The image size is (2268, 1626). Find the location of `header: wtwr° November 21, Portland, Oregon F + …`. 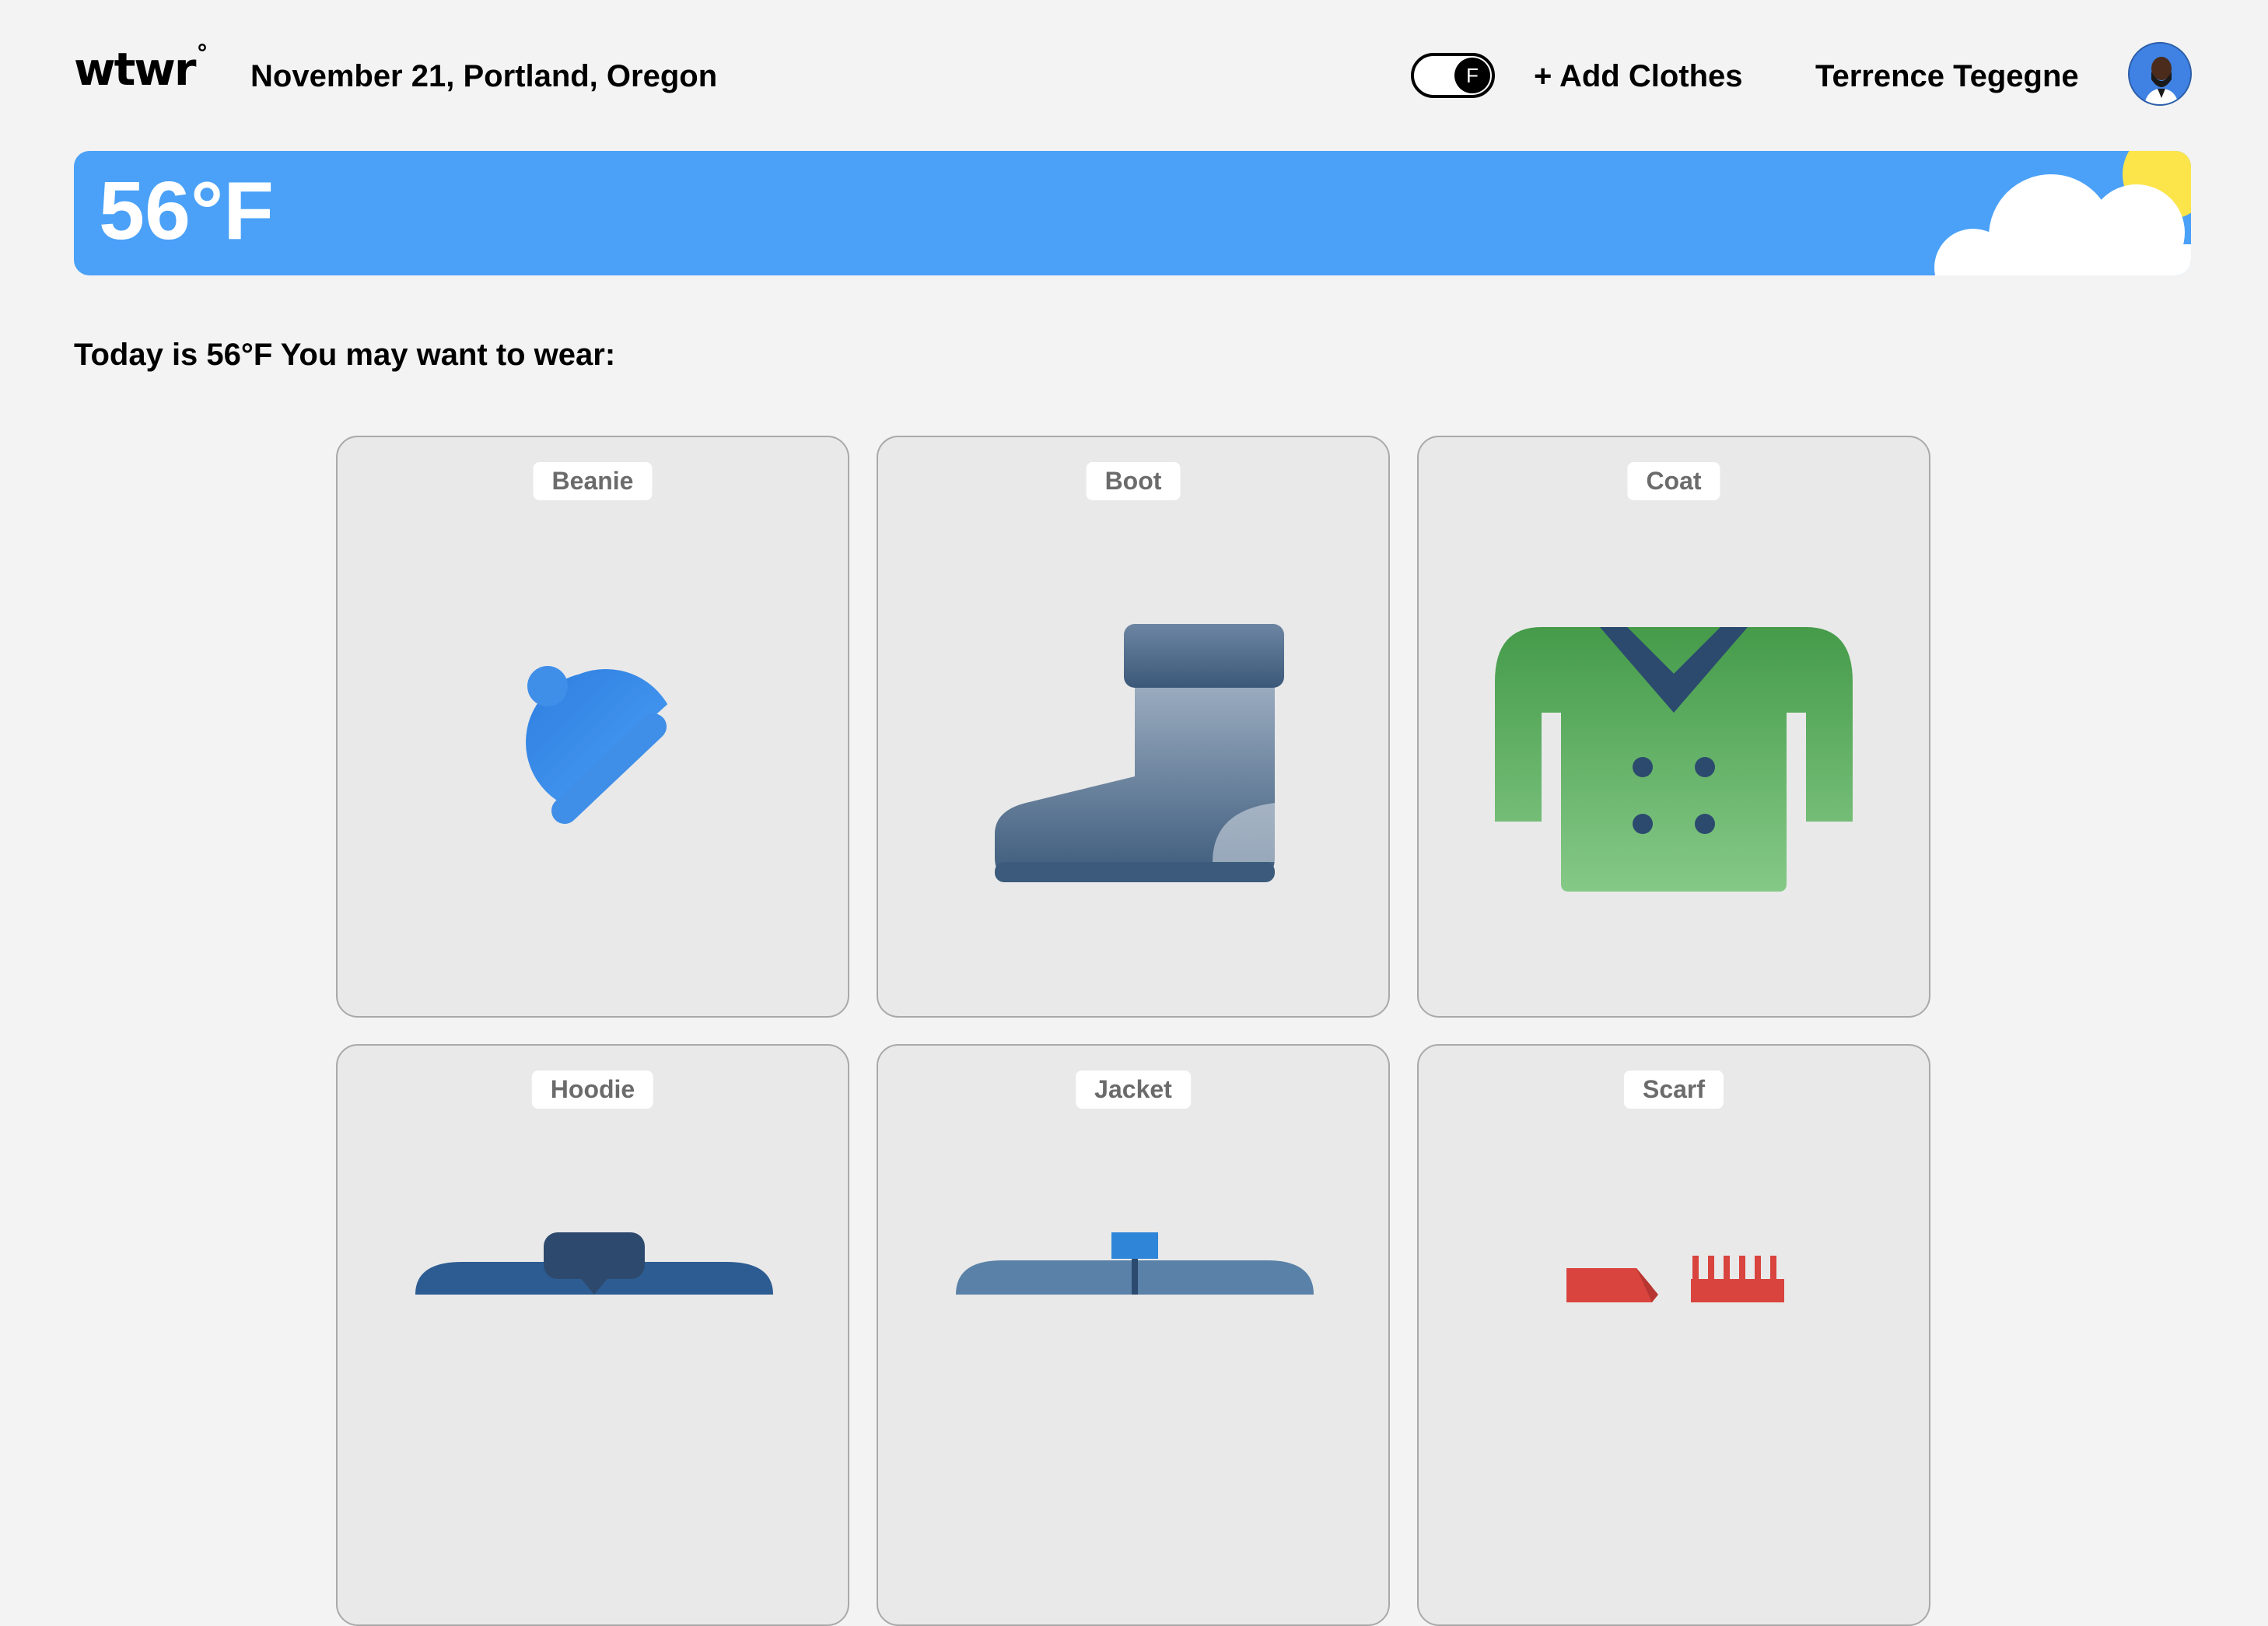

header: wtwr° November 21, Portland, Oregon F + … is located at coordinates (1134, 74).